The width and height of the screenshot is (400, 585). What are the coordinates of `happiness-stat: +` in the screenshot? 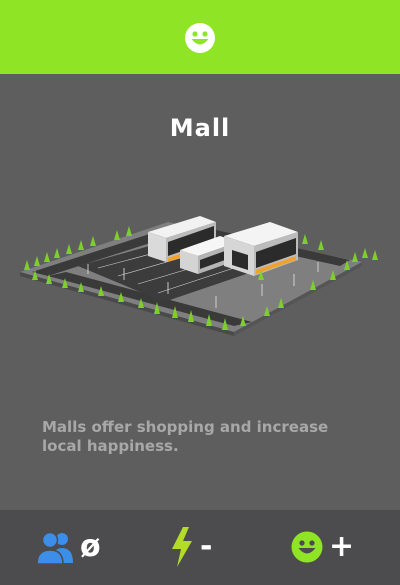 It's located at (322, 547).